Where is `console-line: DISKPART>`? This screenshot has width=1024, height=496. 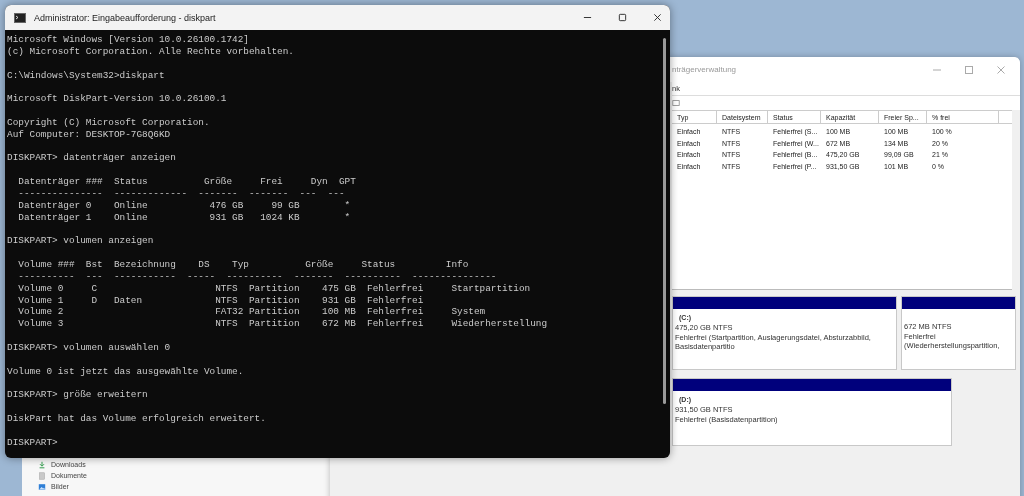 console-line: DISKPART> is located at coordinates (33, 442).